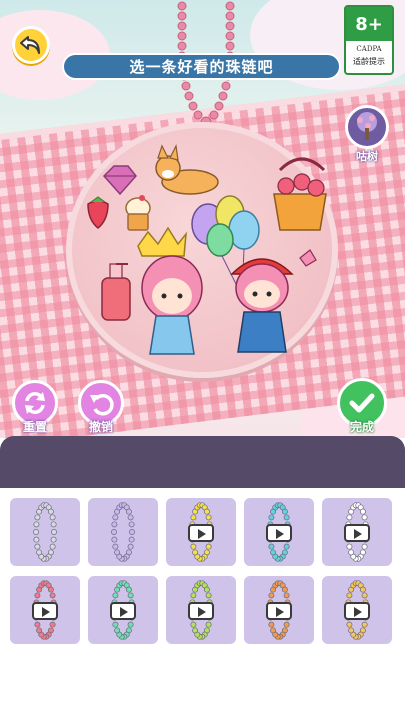 This screenshot has height=720, width=405. I want to click on age-rating-value: 8+, so click(369, 24).